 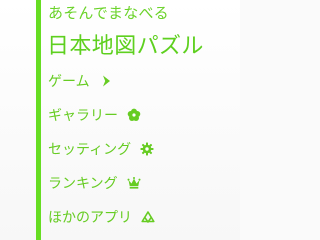 What do you see at coordinates (134, 183) in the screenshot?
I see `crown-icon` at bounding box center [134, 183].